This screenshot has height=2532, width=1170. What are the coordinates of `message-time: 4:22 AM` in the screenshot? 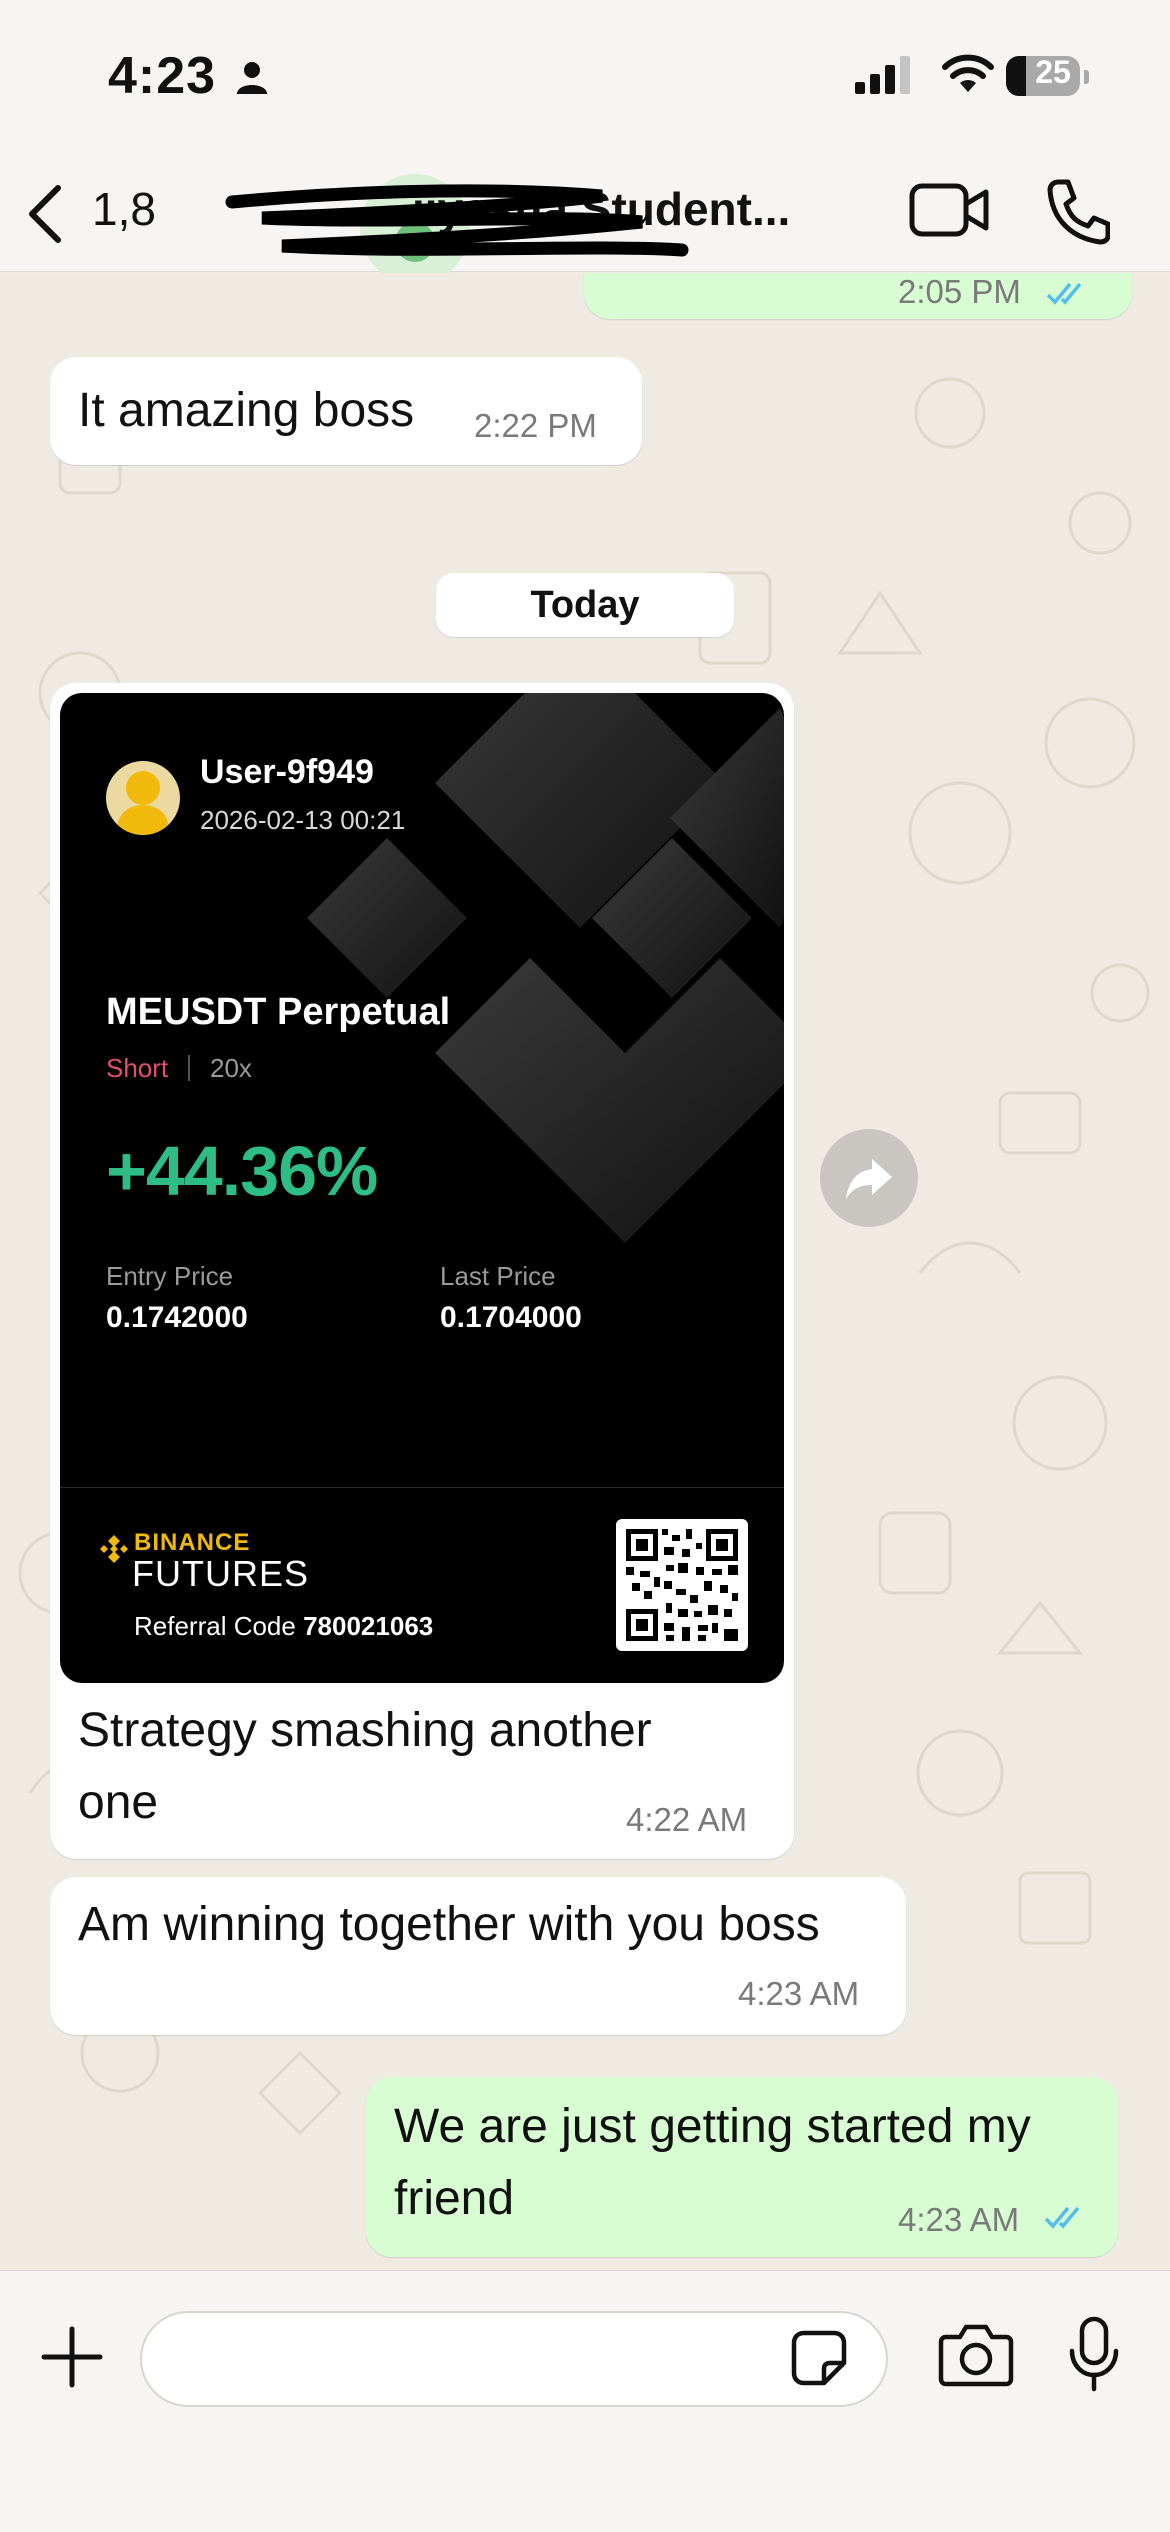 It's located at (687, 1819).